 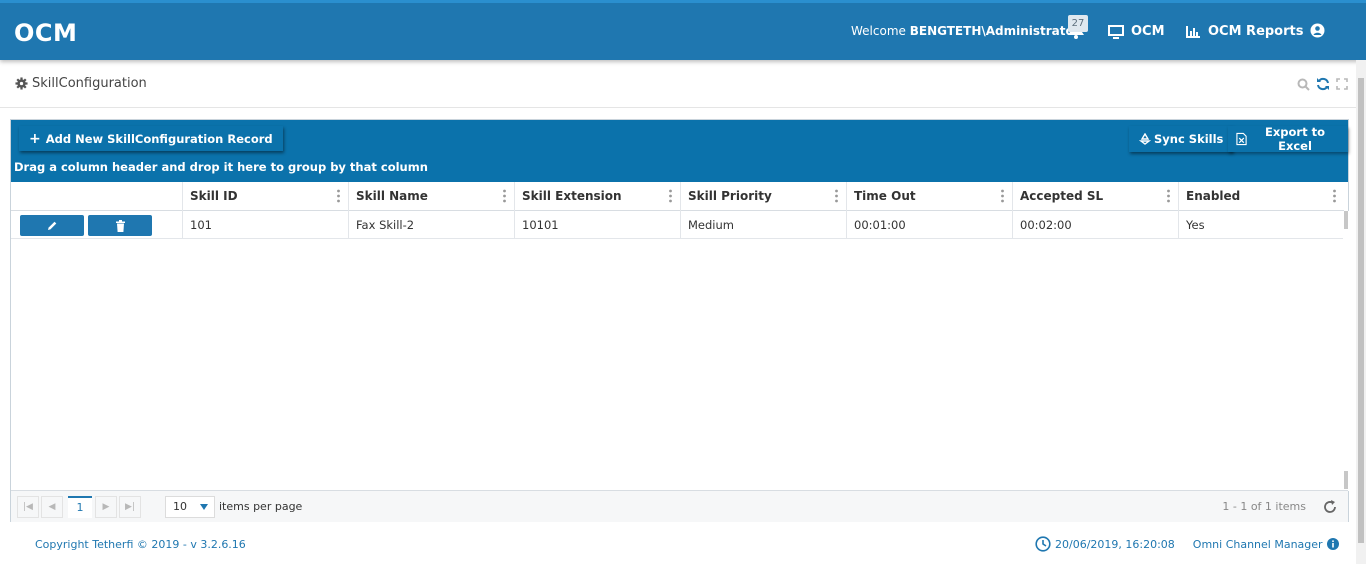 What do you see at coordinates (1257, 544) in the screenshot?
I see `footer-app-name: Omni Channel Manager` at bounding box center [1257, 544].